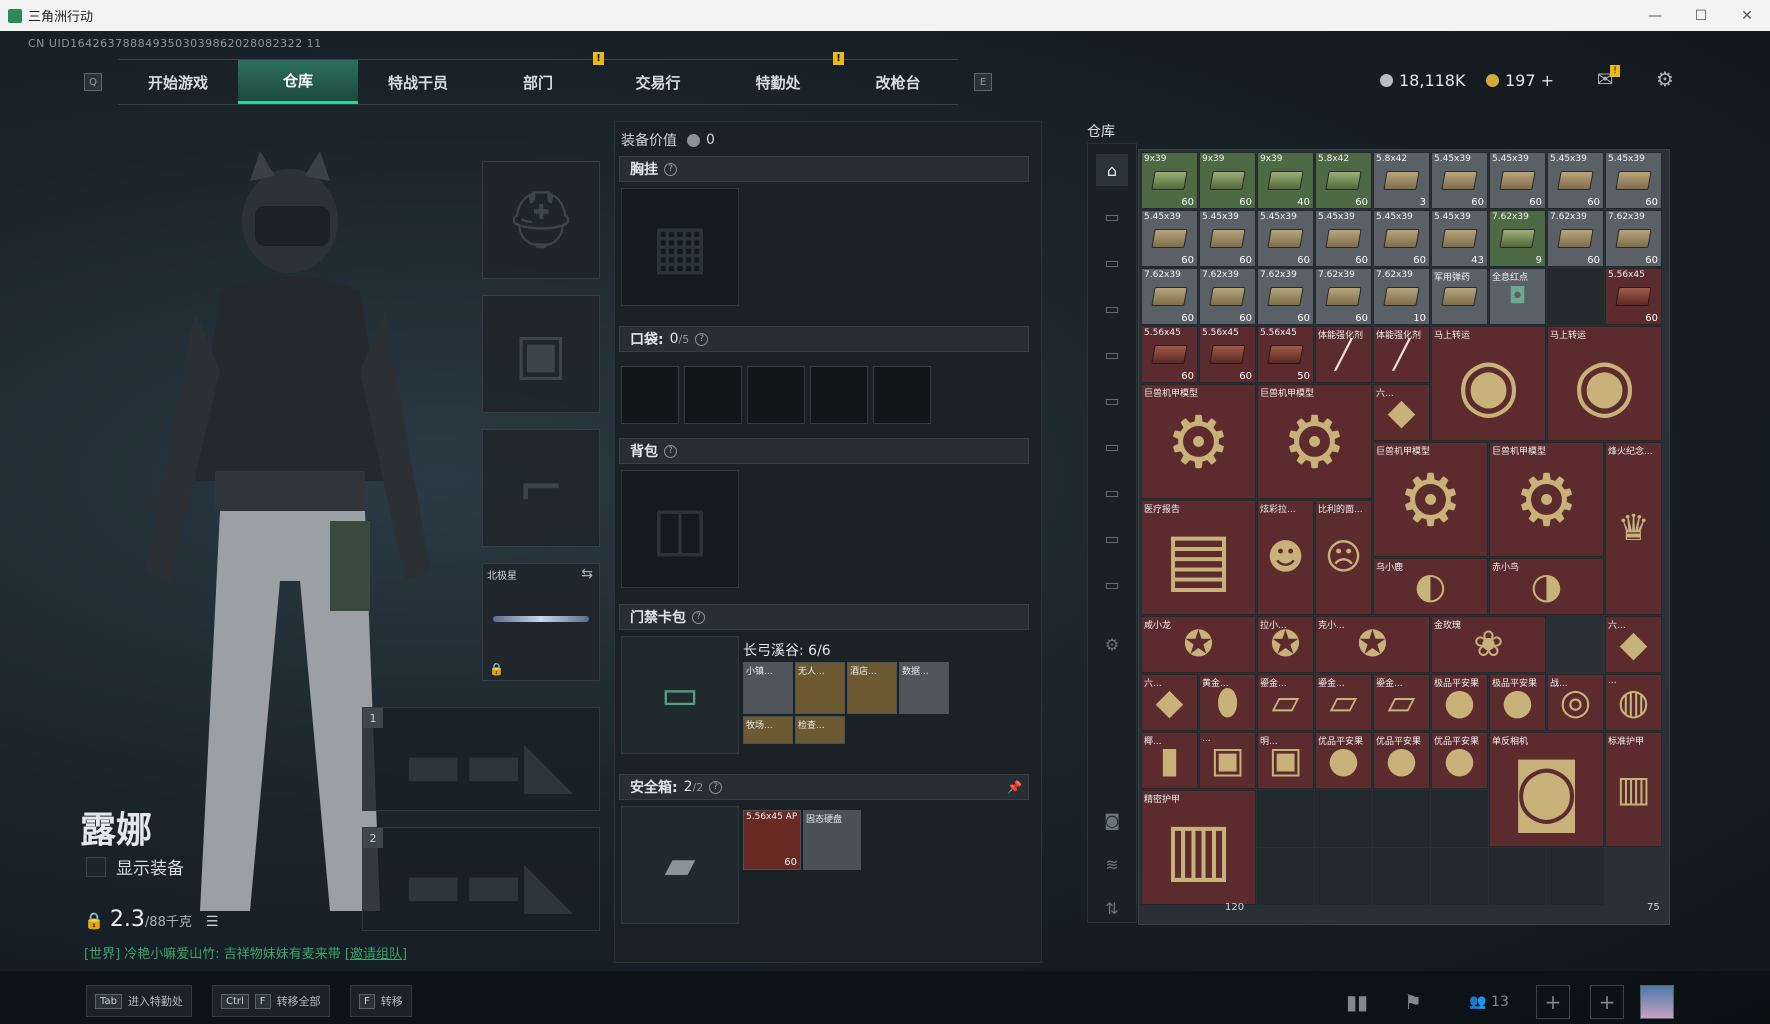  What do you see at coordinates (376, 954) in the screenshot?
I see `invite-link: [邀请组队]` at bounding box center [376, 954].